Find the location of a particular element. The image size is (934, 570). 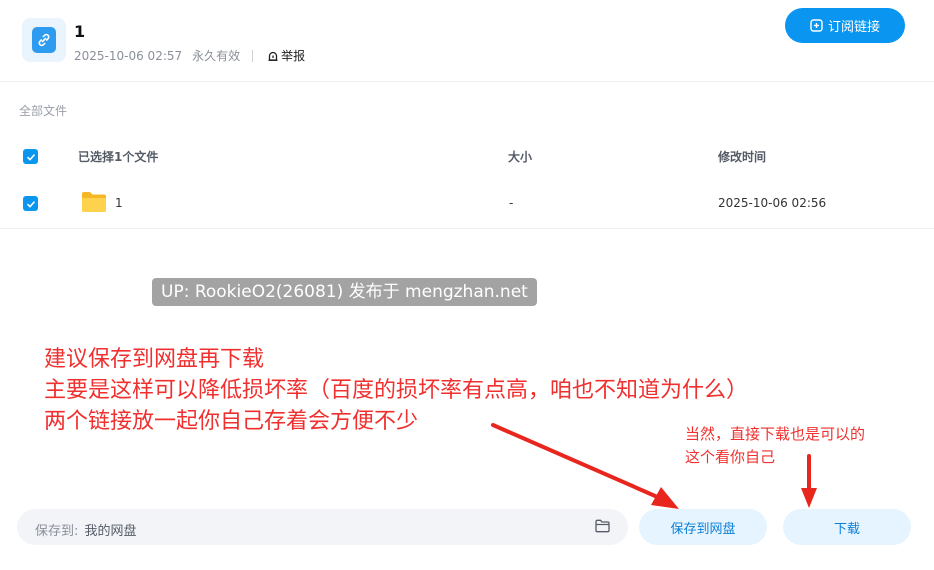

annotation-arrows is located at coordinates (654, 466).